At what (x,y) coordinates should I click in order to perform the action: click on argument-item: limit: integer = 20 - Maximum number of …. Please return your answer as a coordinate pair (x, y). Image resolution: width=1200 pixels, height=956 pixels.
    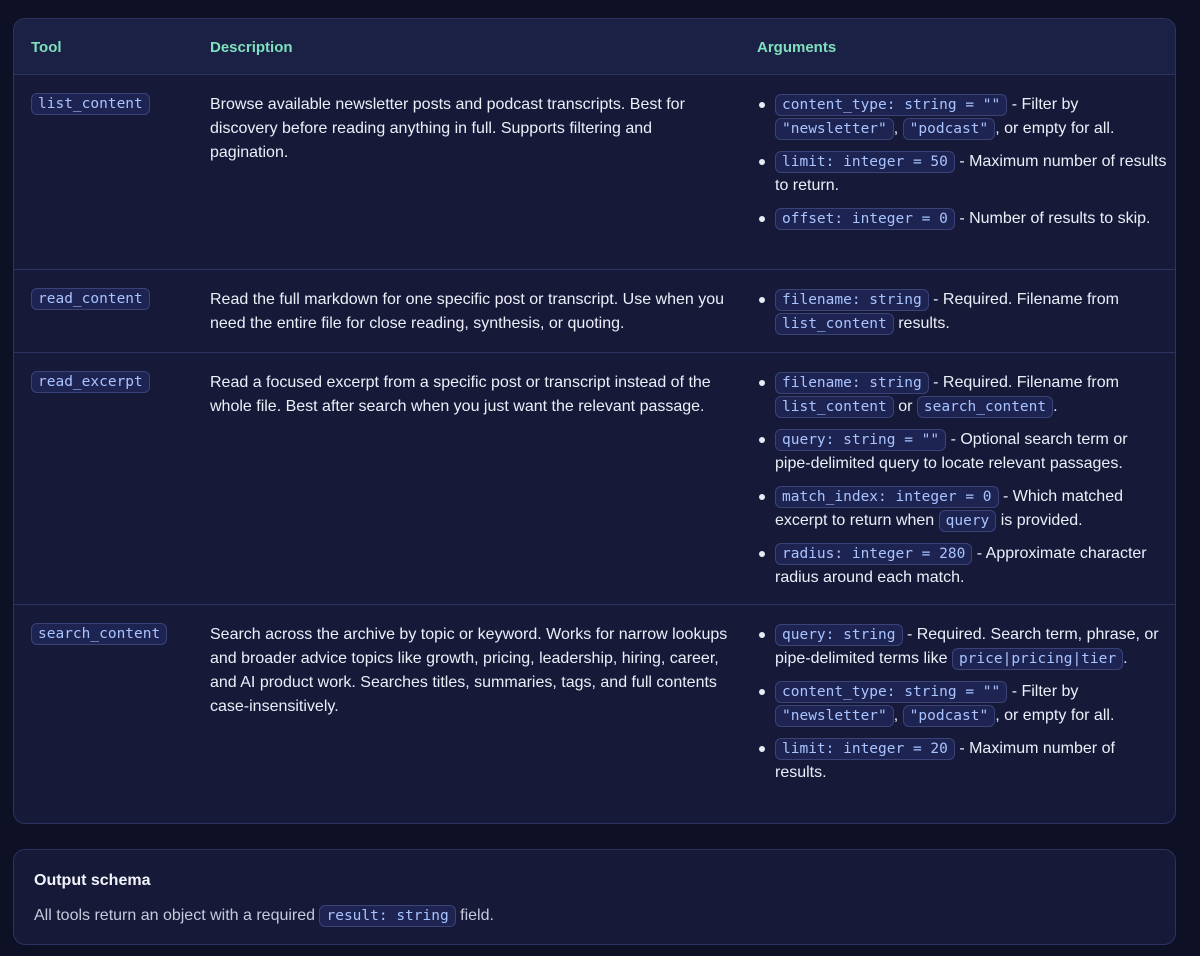
    Looking at the image, I should click on (962, 761).